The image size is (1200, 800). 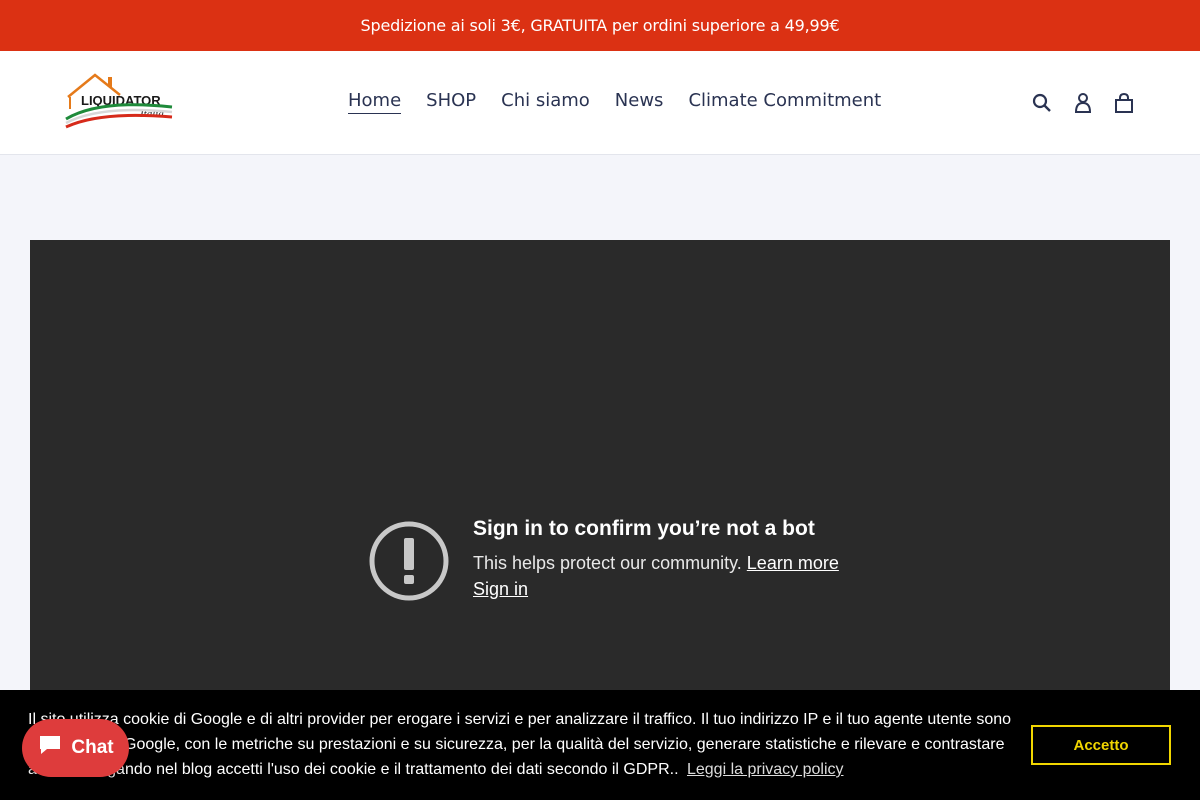 I want to click on nav-home: Home, so click(x=375, y=101).